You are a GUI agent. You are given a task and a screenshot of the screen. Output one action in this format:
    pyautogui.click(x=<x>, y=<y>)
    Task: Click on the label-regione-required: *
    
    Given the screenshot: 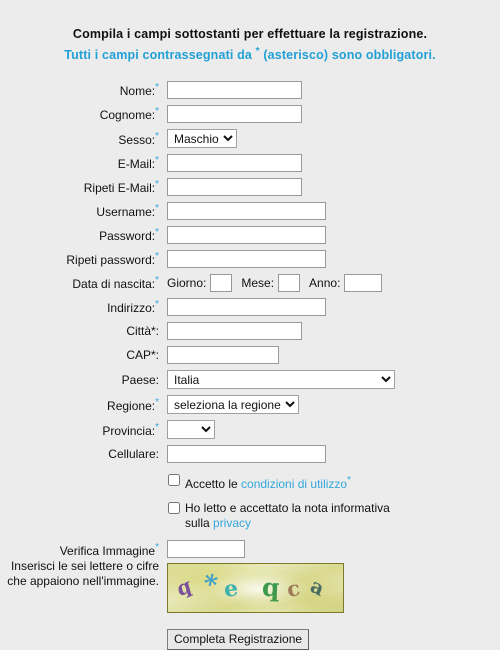 What is the action you would take?
    pyautogui.click(x=157, y=402)
    